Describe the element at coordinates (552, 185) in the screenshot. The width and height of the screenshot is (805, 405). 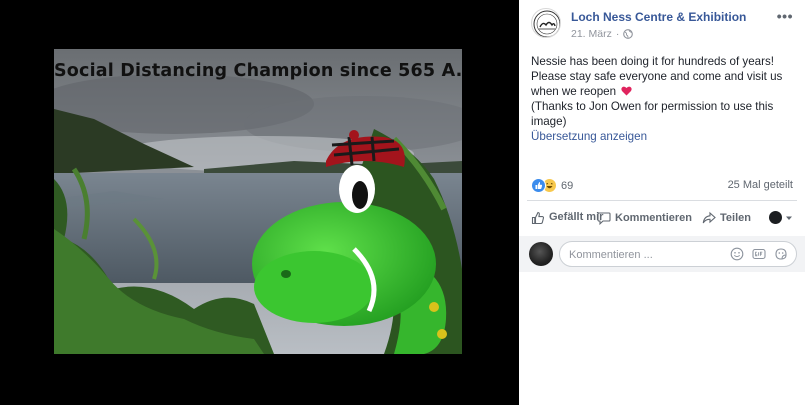
I see `reactions-summary: 69` at that location.